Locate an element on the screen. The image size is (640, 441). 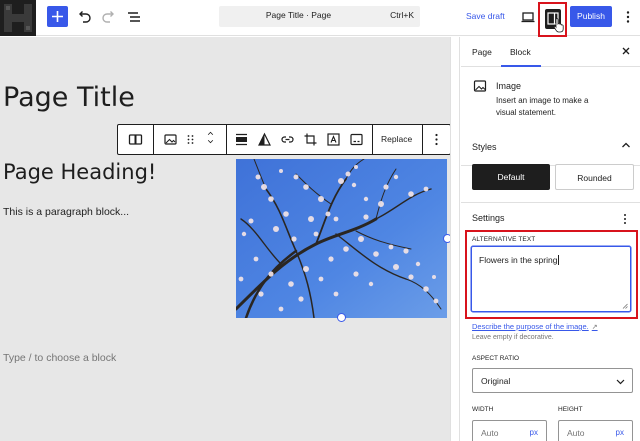
highlight-alt-text: ALTERNATIVE TEXT Flowers in the spring is located at coordinates (551, 274).